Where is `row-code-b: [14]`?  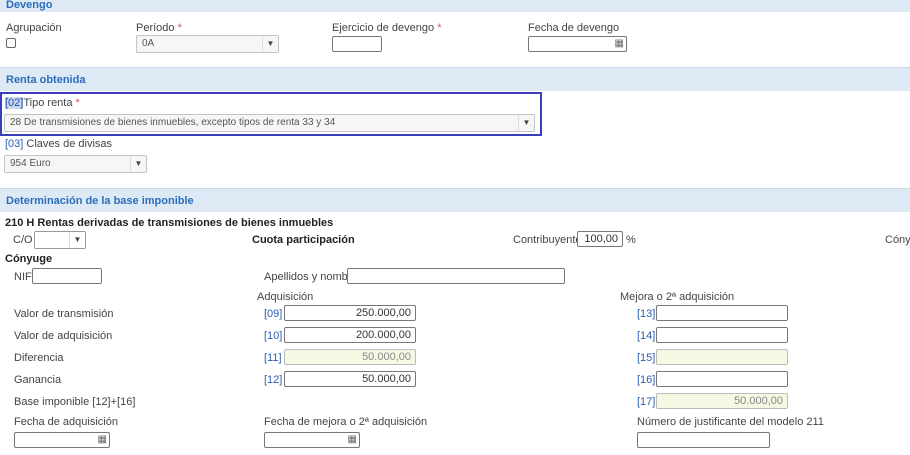
row-code-b: [14] is located at coordinates (646, 336).